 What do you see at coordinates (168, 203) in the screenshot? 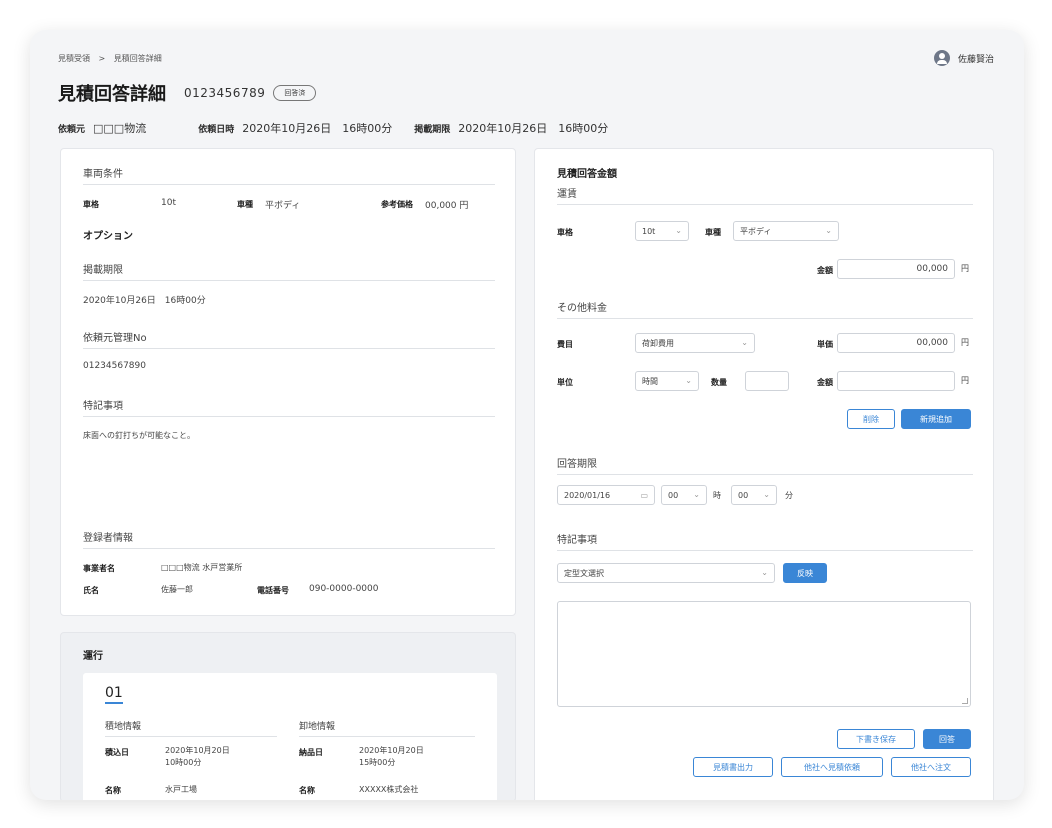
I see `vehicle-size-value: 10t` at bounding box center [168, 203].